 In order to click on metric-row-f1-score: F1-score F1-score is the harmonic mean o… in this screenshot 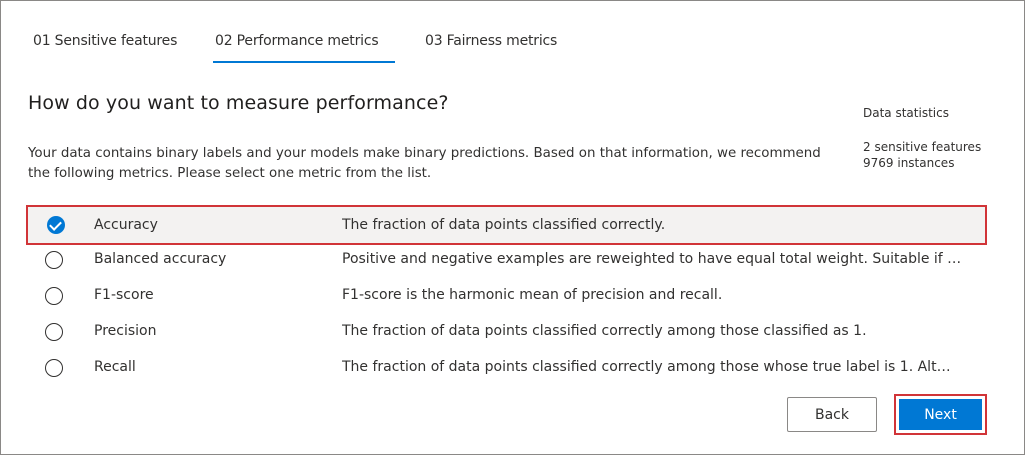, I will do `click(506, 296)`.